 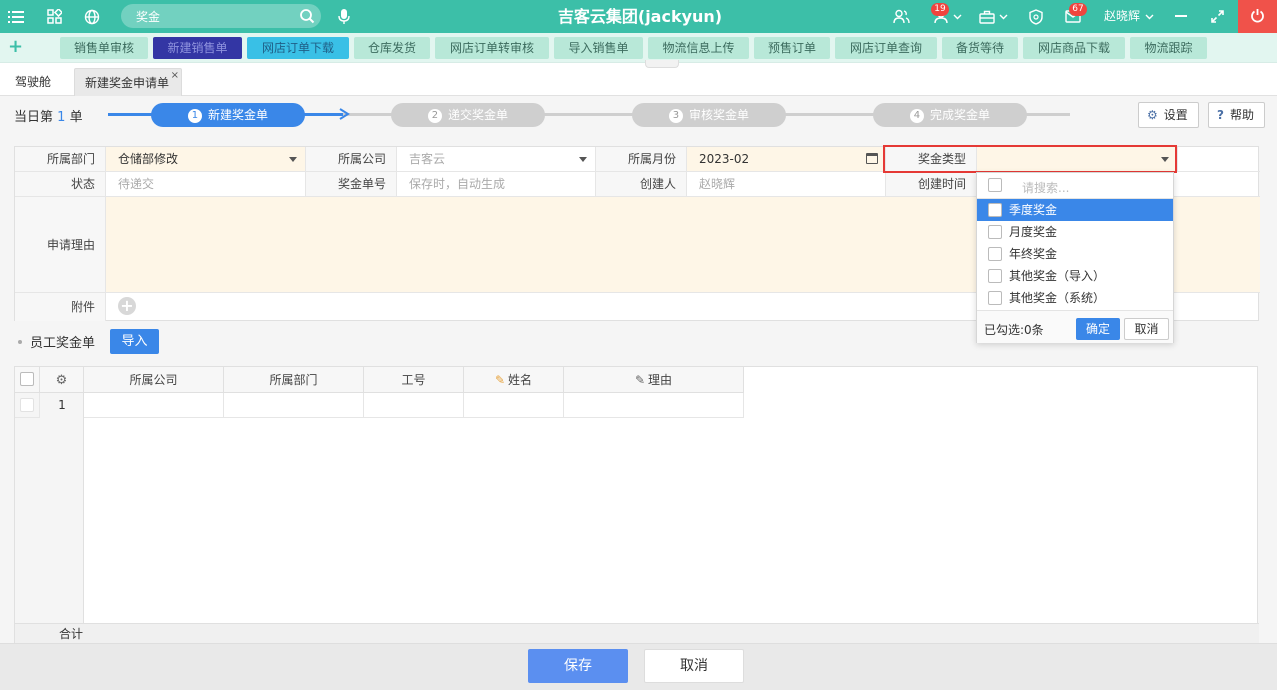 I want to click on tab-label: 新建奖金申请单, so click(x=127, y=83).